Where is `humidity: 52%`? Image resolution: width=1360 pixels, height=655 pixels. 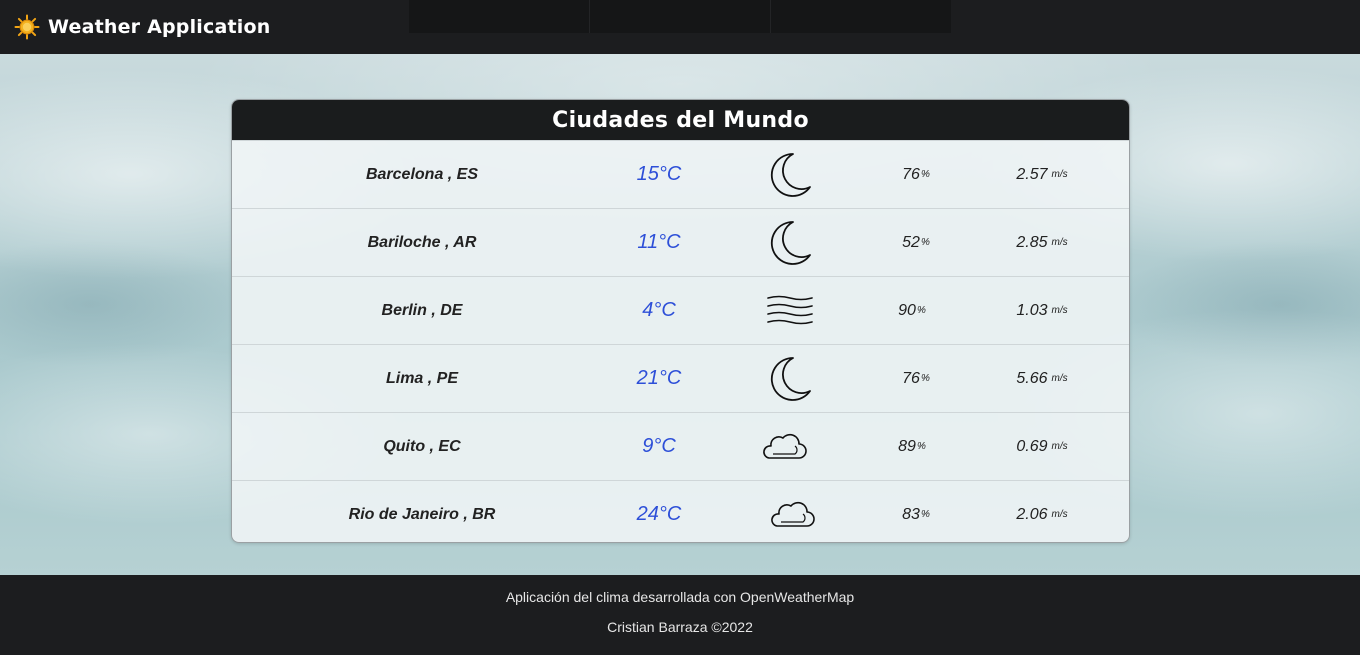
humidity: 52% is located at coordinates (916, 242).